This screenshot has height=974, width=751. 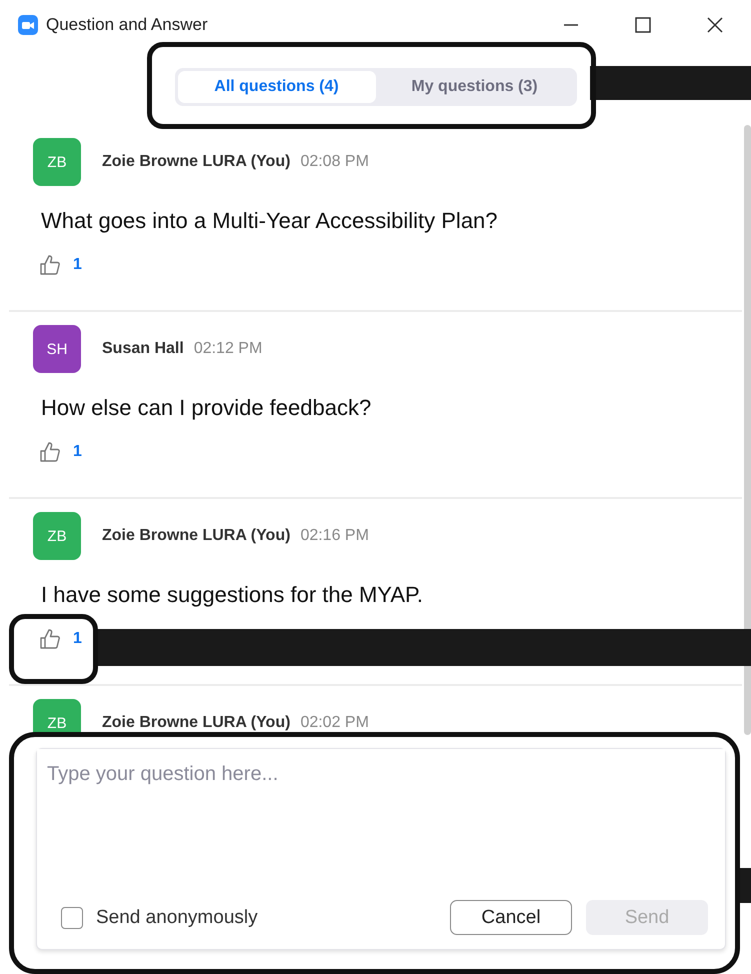 I want to click on timestamp: 02:16 PM, so click(x=334, y=536).